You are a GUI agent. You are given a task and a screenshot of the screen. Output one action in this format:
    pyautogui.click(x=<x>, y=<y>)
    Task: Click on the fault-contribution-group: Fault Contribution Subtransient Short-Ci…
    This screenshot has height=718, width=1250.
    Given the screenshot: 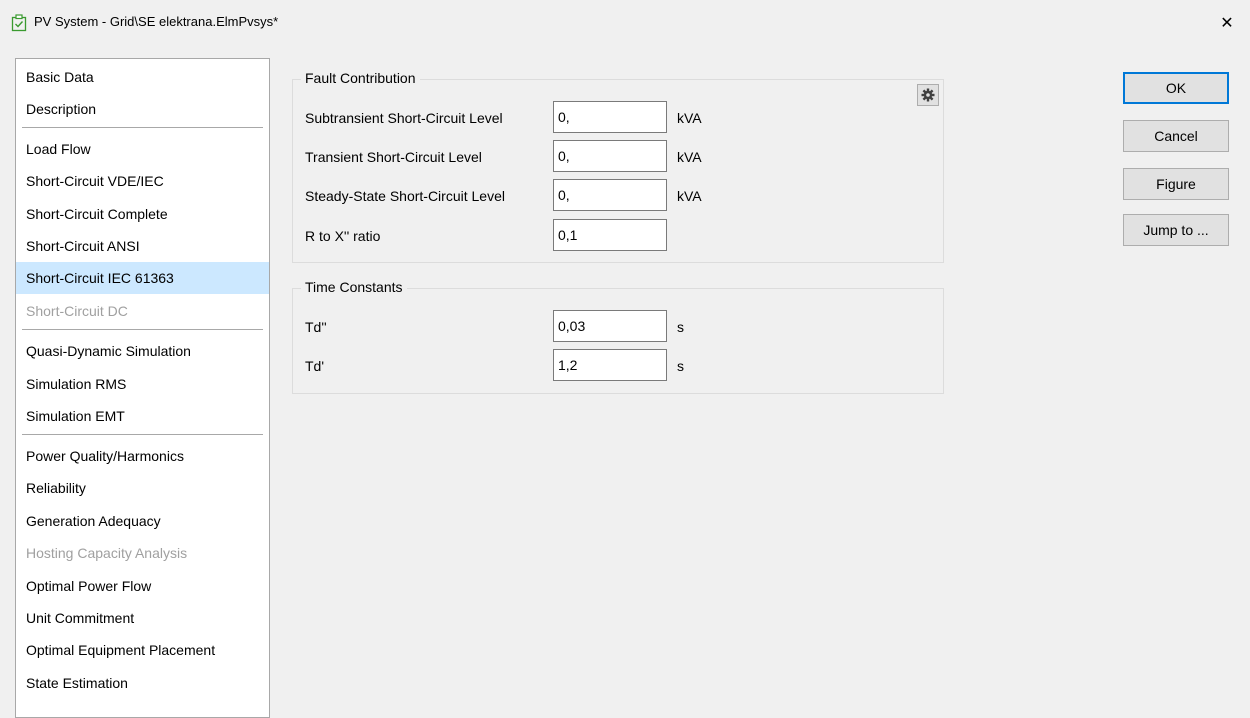 What is the action you would take?
    pyautogui.click(x=618, y=166)
    